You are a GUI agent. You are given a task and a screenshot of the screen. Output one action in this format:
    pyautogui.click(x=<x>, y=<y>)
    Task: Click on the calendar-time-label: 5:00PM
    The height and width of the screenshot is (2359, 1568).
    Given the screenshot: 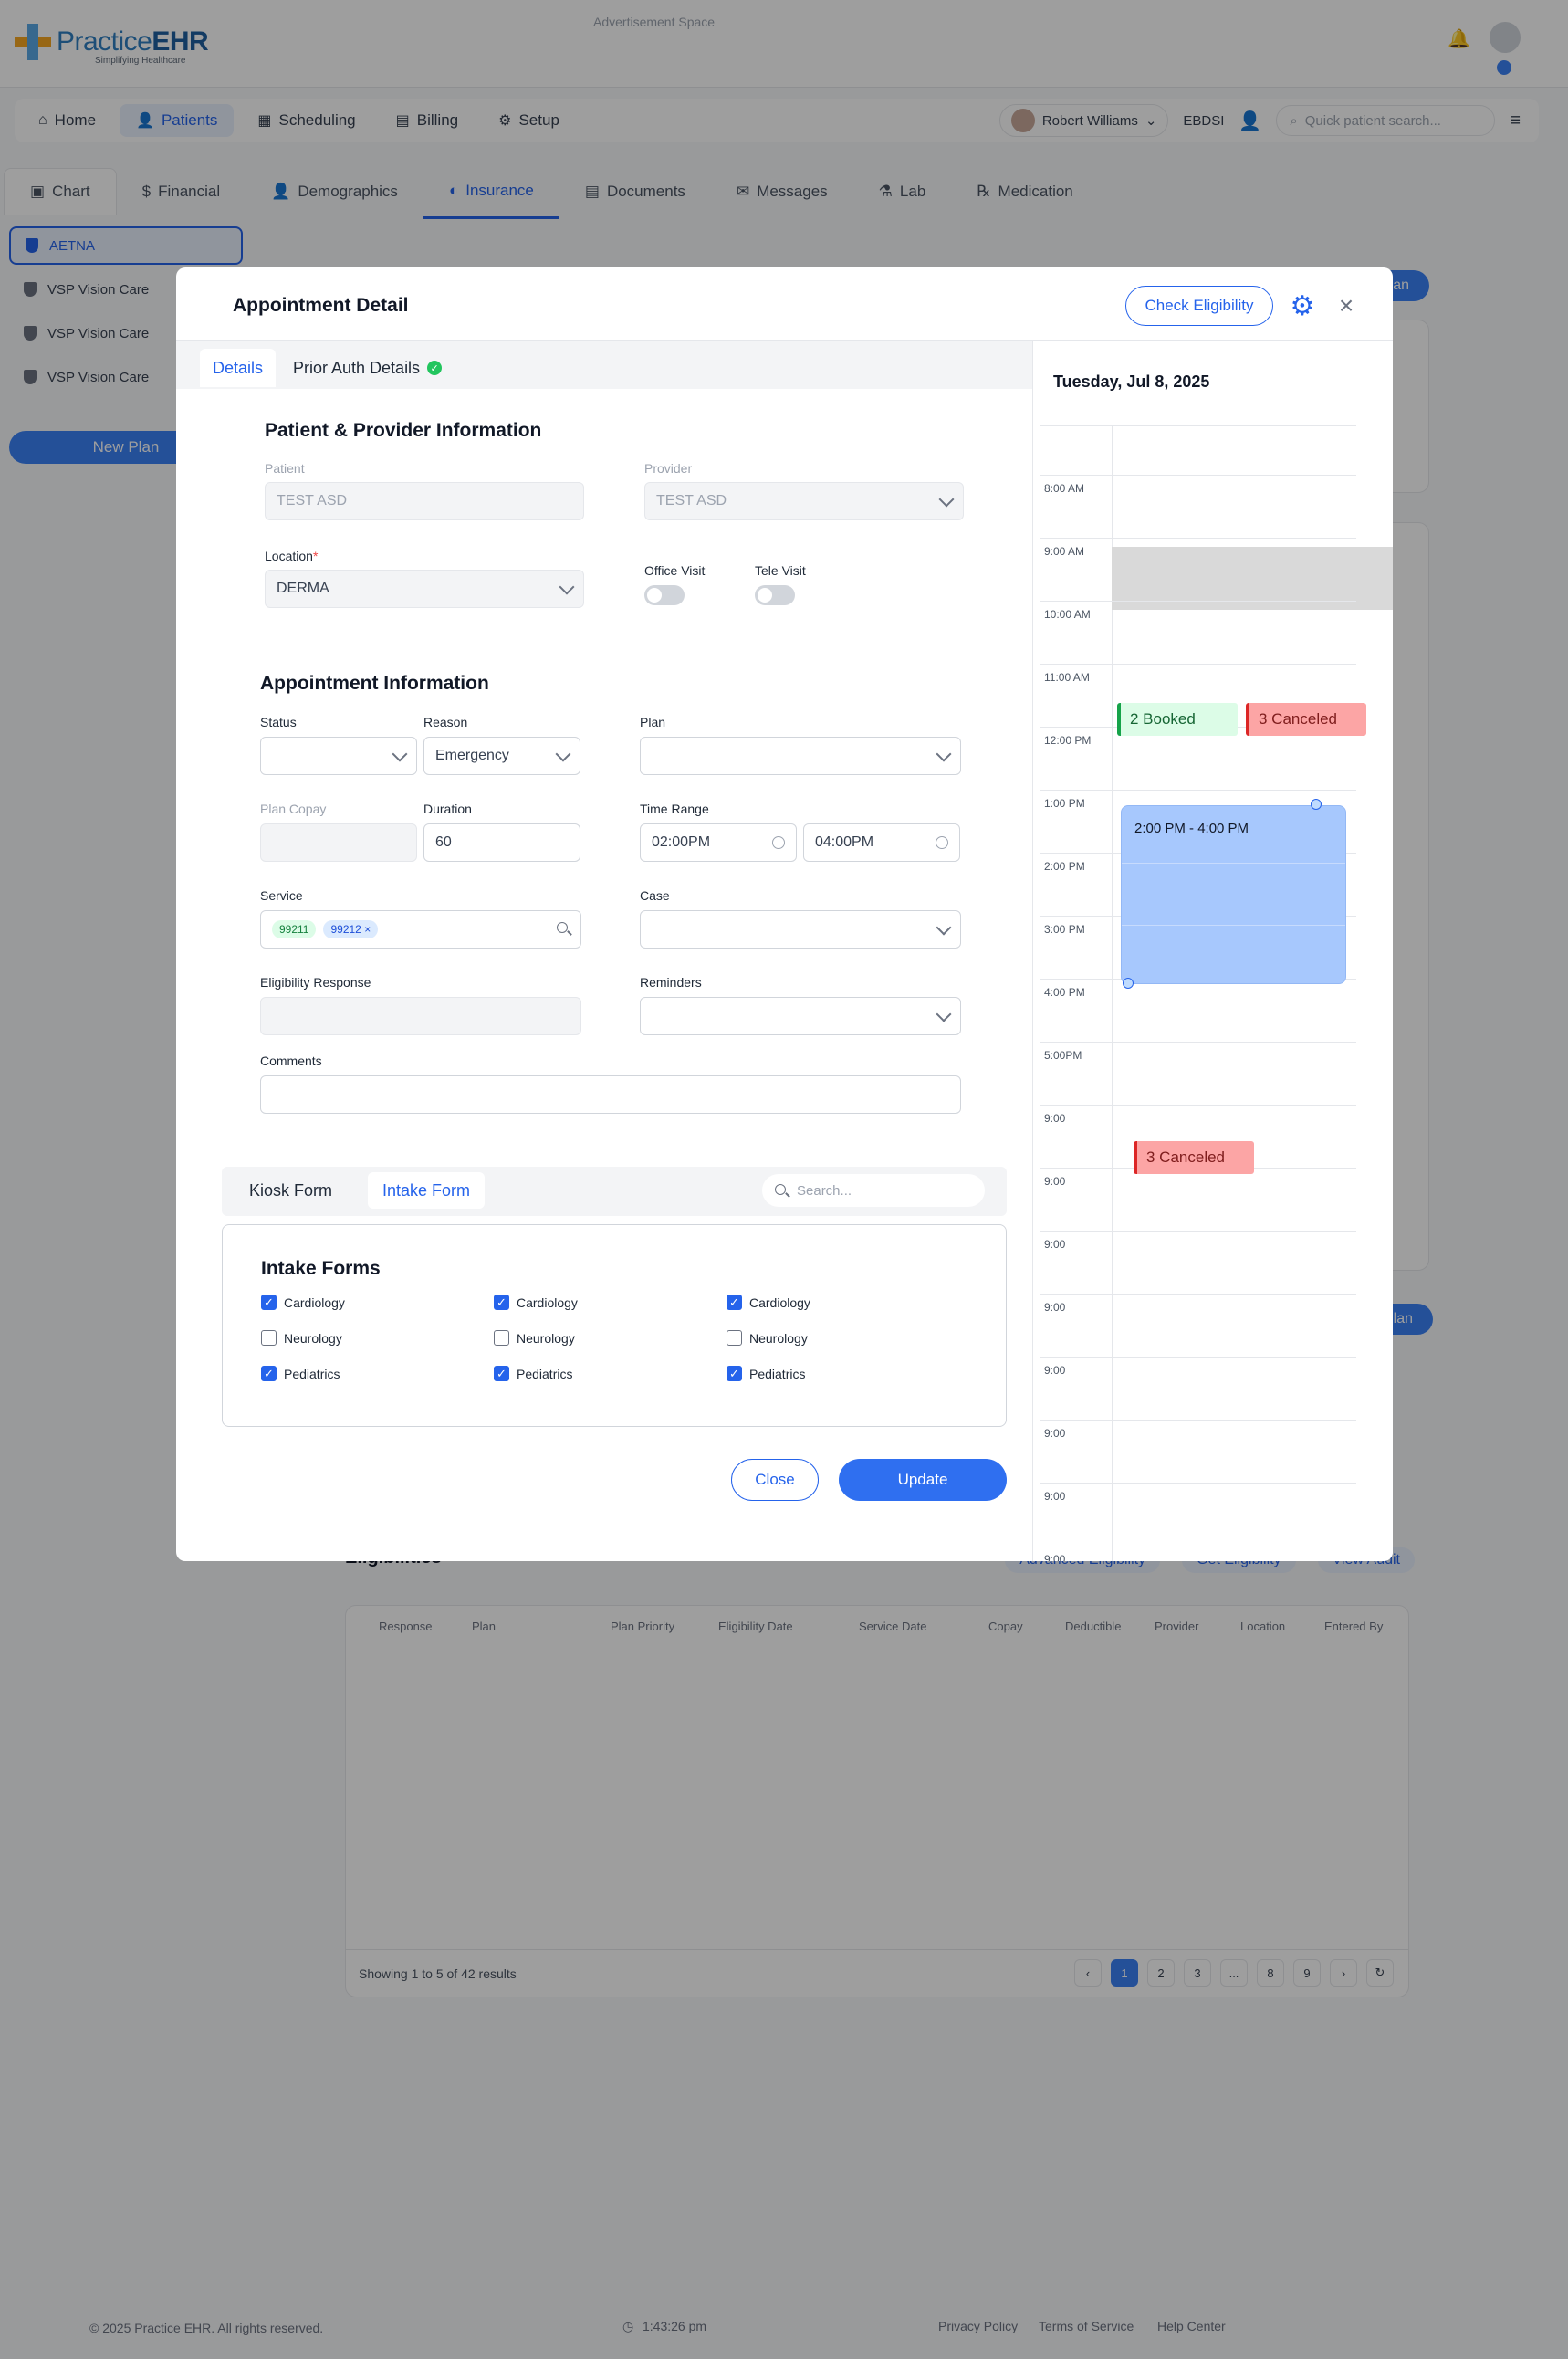 What is the action you would take?
    pyautogui.click(x=1063, y=1056)
    